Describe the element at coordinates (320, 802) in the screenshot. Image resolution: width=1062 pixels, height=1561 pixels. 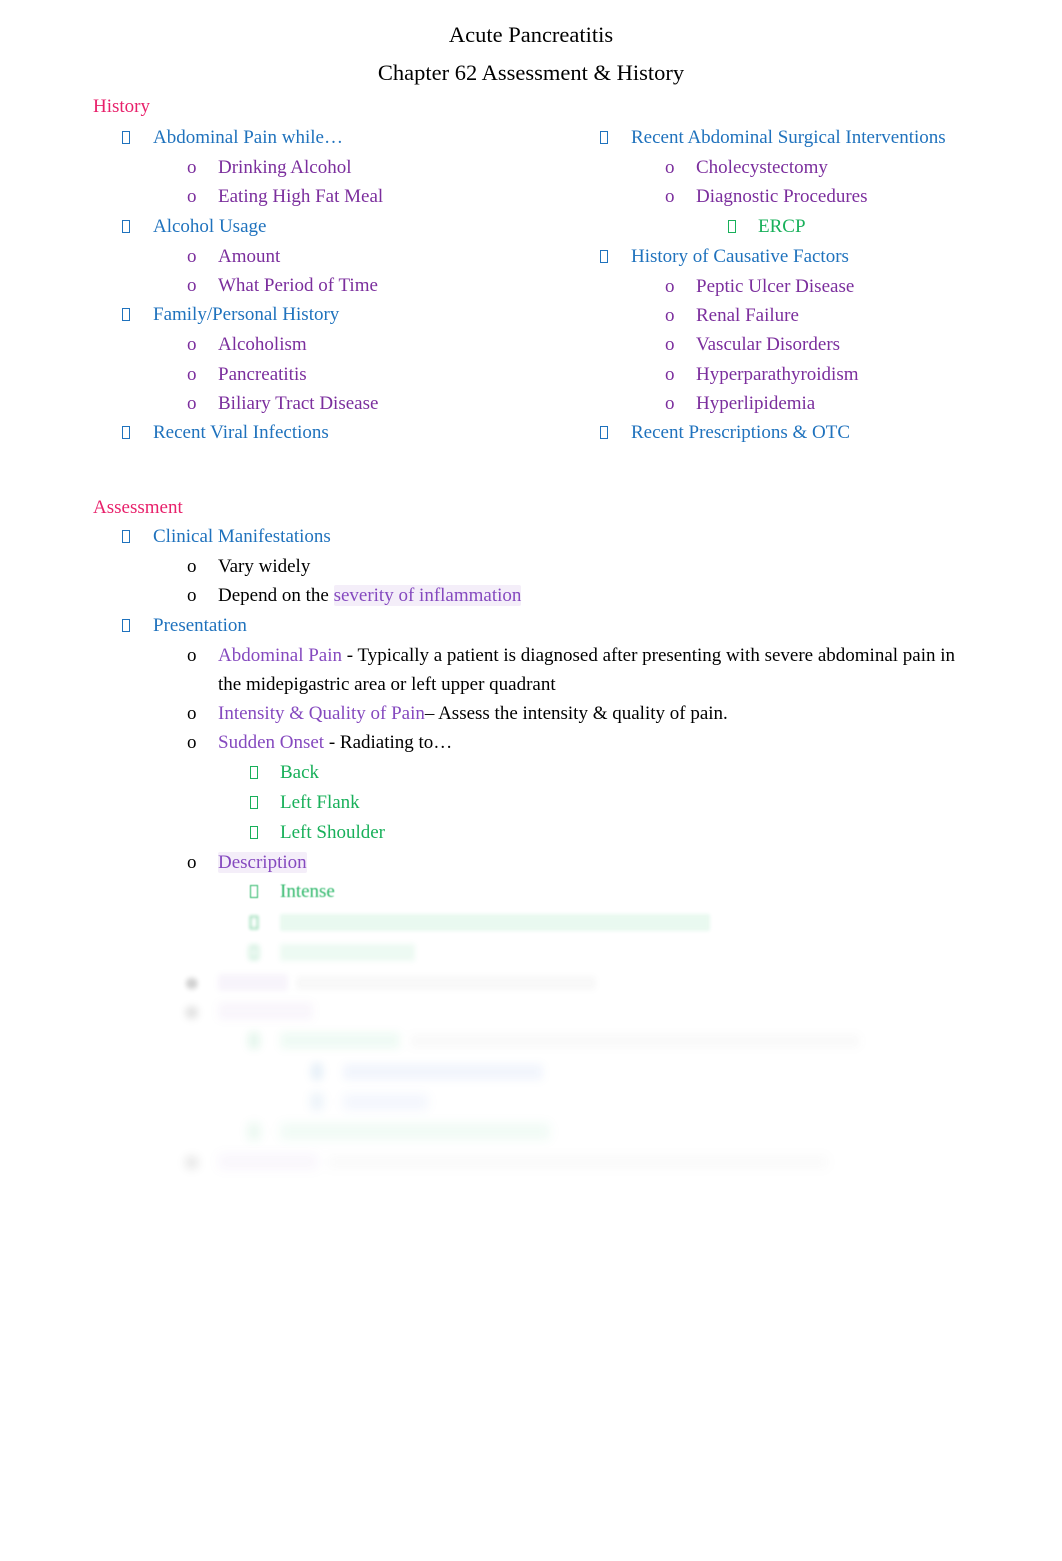
I see `list-item-label: Left Flank` at that location.